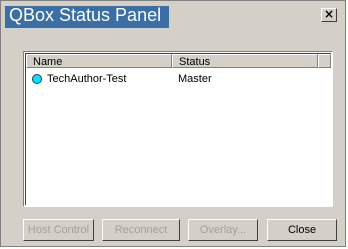  I want to click on list-item: TechAuthor-Test Master, so click(178, 79).